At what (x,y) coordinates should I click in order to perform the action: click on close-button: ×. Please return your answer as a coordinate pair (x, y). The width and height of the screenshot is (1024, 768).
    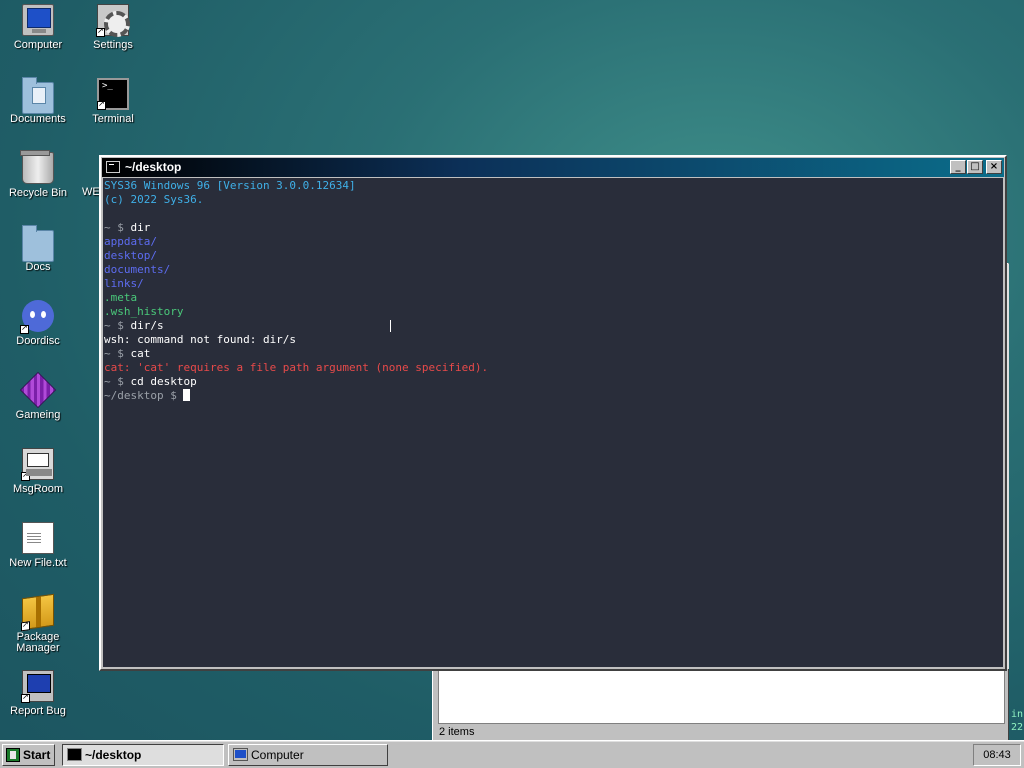
    Looking at the image, I should click on (994, 167).